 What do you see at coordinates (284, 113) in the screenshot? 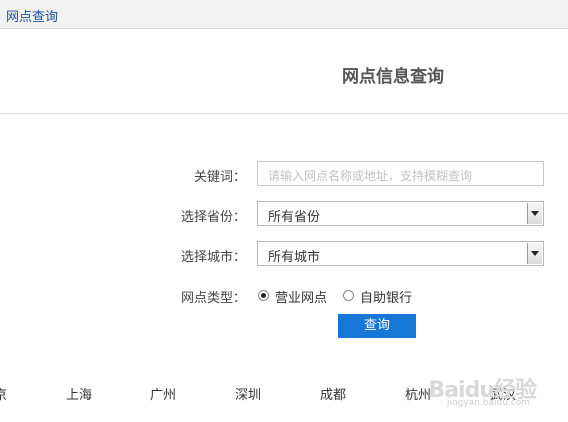
I see `divider` at bounding box center [284, 113].